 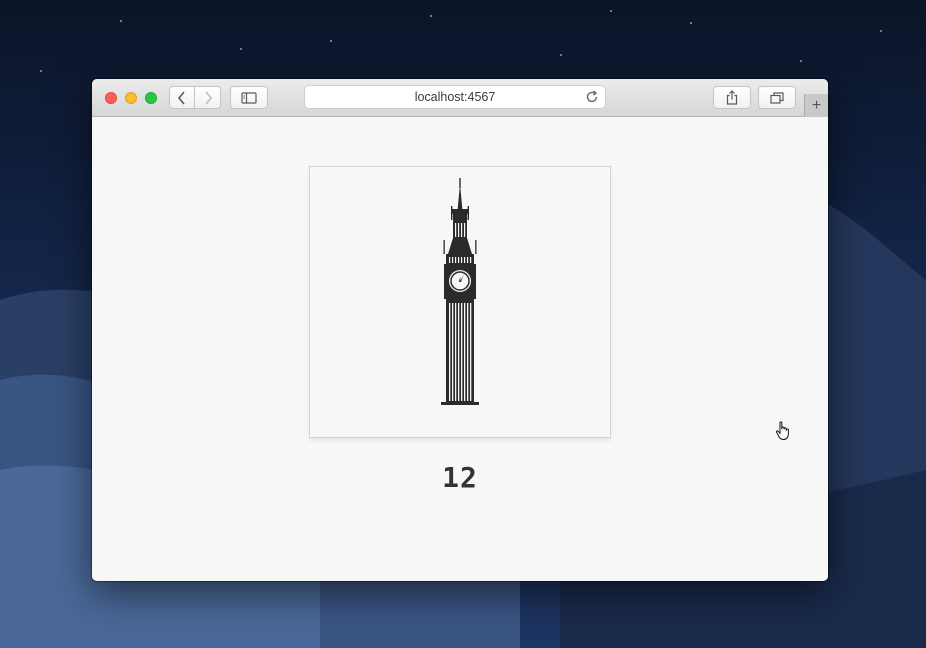 I want to click on plus-icon: +, so click(x=816, y=105).